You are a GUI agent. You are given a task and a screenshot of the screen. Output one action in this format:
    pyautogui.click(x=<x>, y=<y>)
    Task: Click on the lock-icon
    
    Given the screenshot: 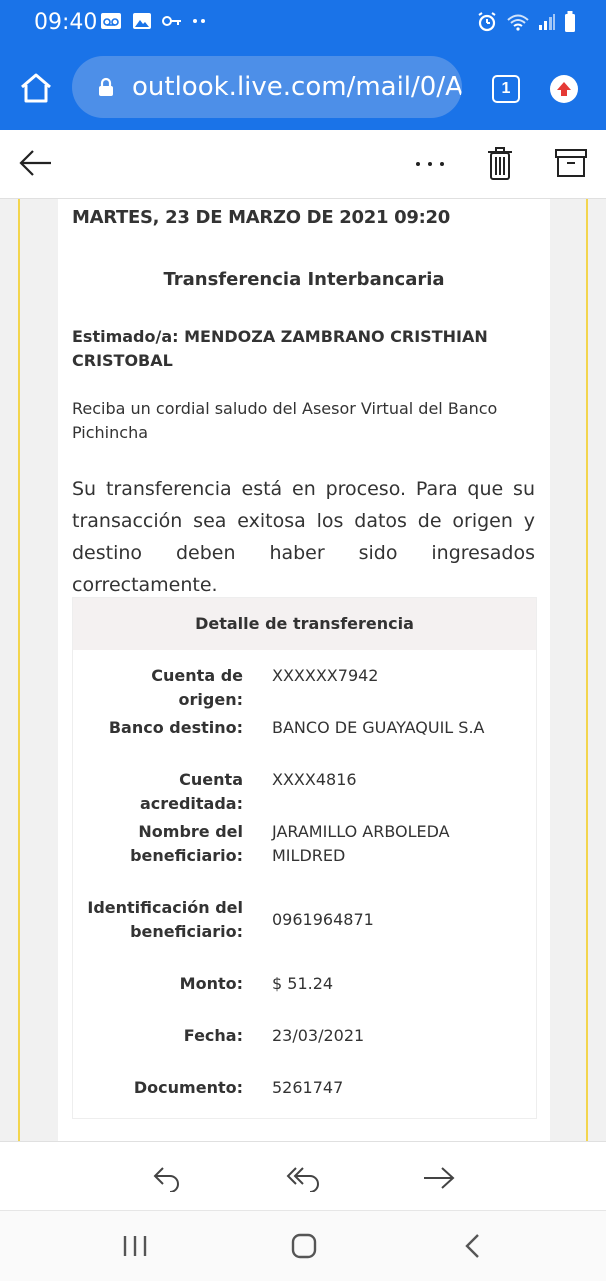 What is the action you would take?
    pyautogui.click(x=106, y=86)
    